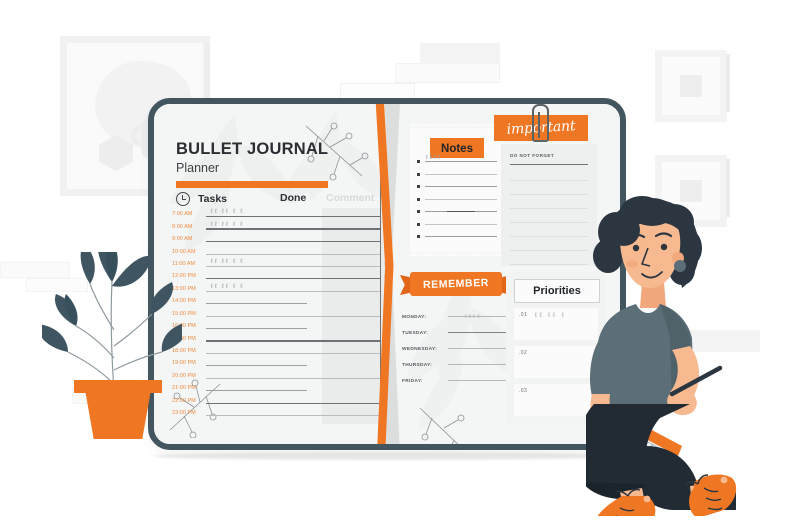 This screenshot has width=800, height=530. I want to click on earring, so click(680, 266).